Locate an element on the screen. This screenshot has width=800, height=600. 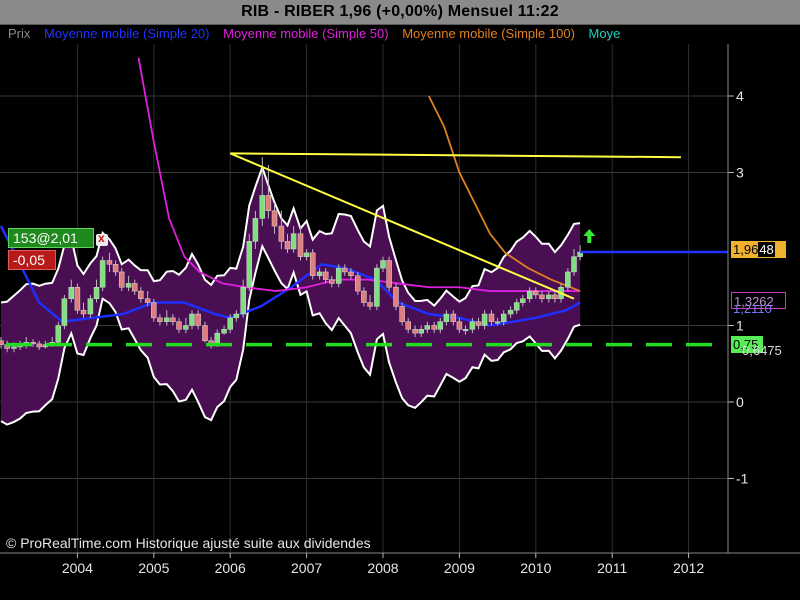
x-tick-label: 2011 is located at coordinates (612, 568).